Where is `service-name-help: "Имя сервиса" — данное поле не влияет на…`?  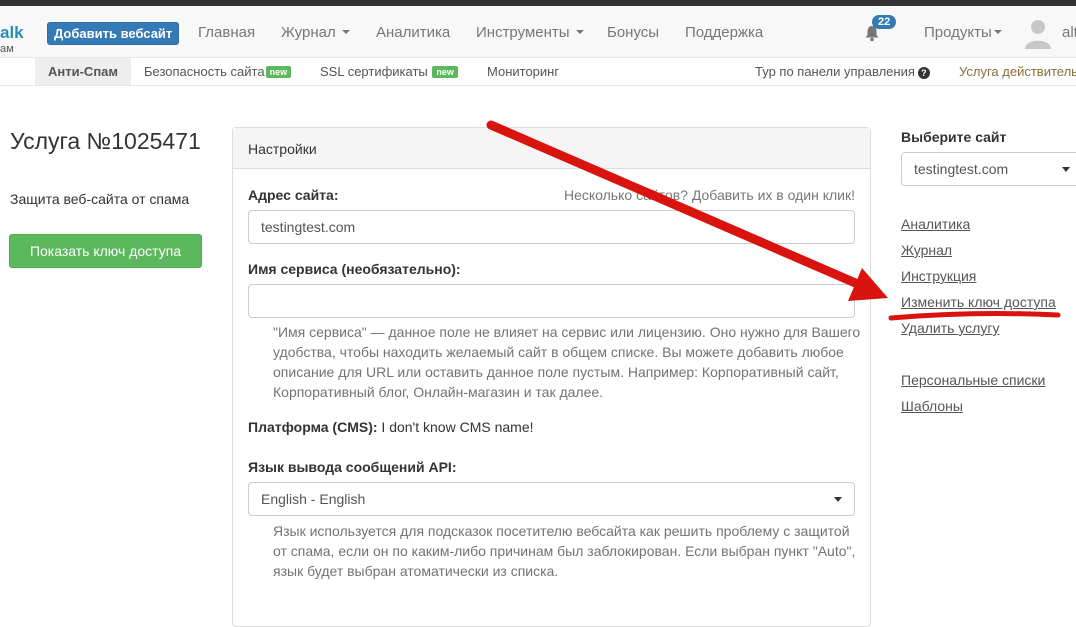 service-name-help: "Имя сервиса" — данное поле не влияет на… is located at coordinates (567, 362).